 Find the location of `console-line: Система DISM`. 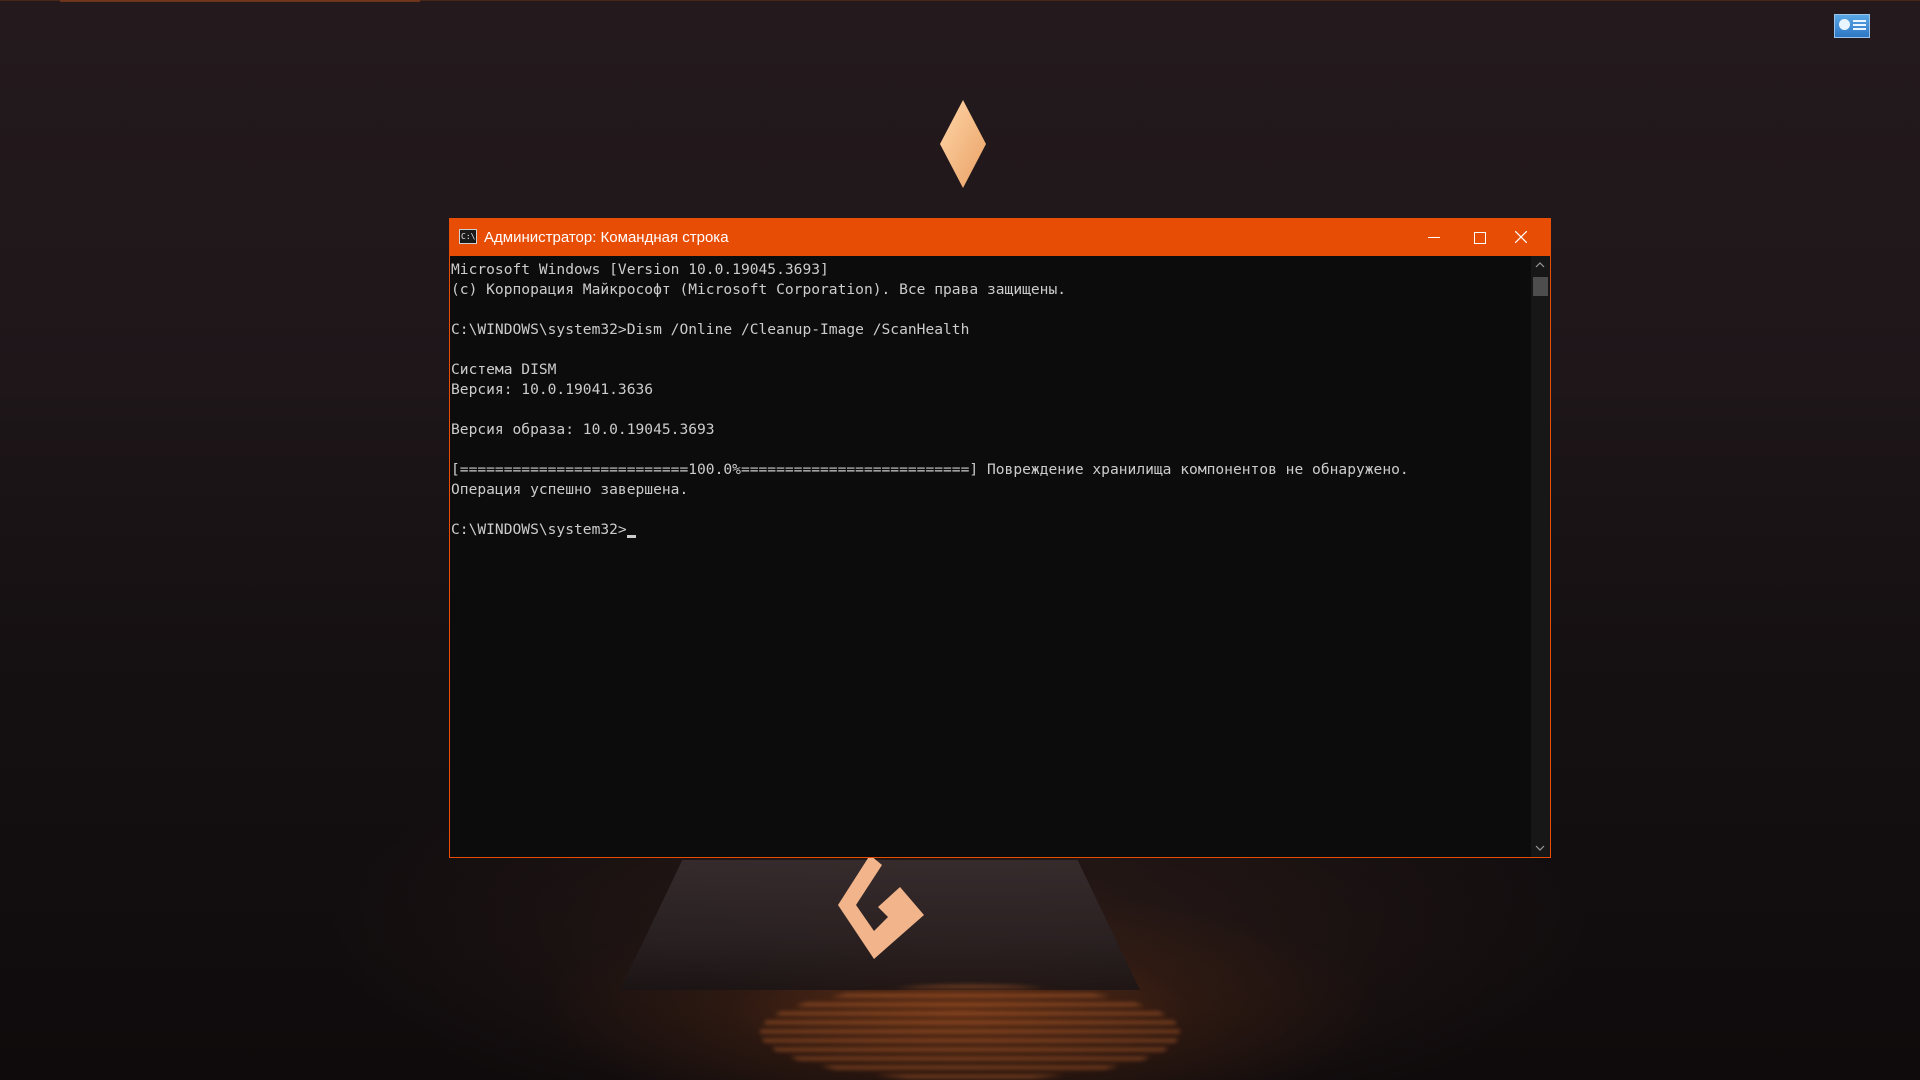

console-line: Система DISM is located at coordinates (504, 369).